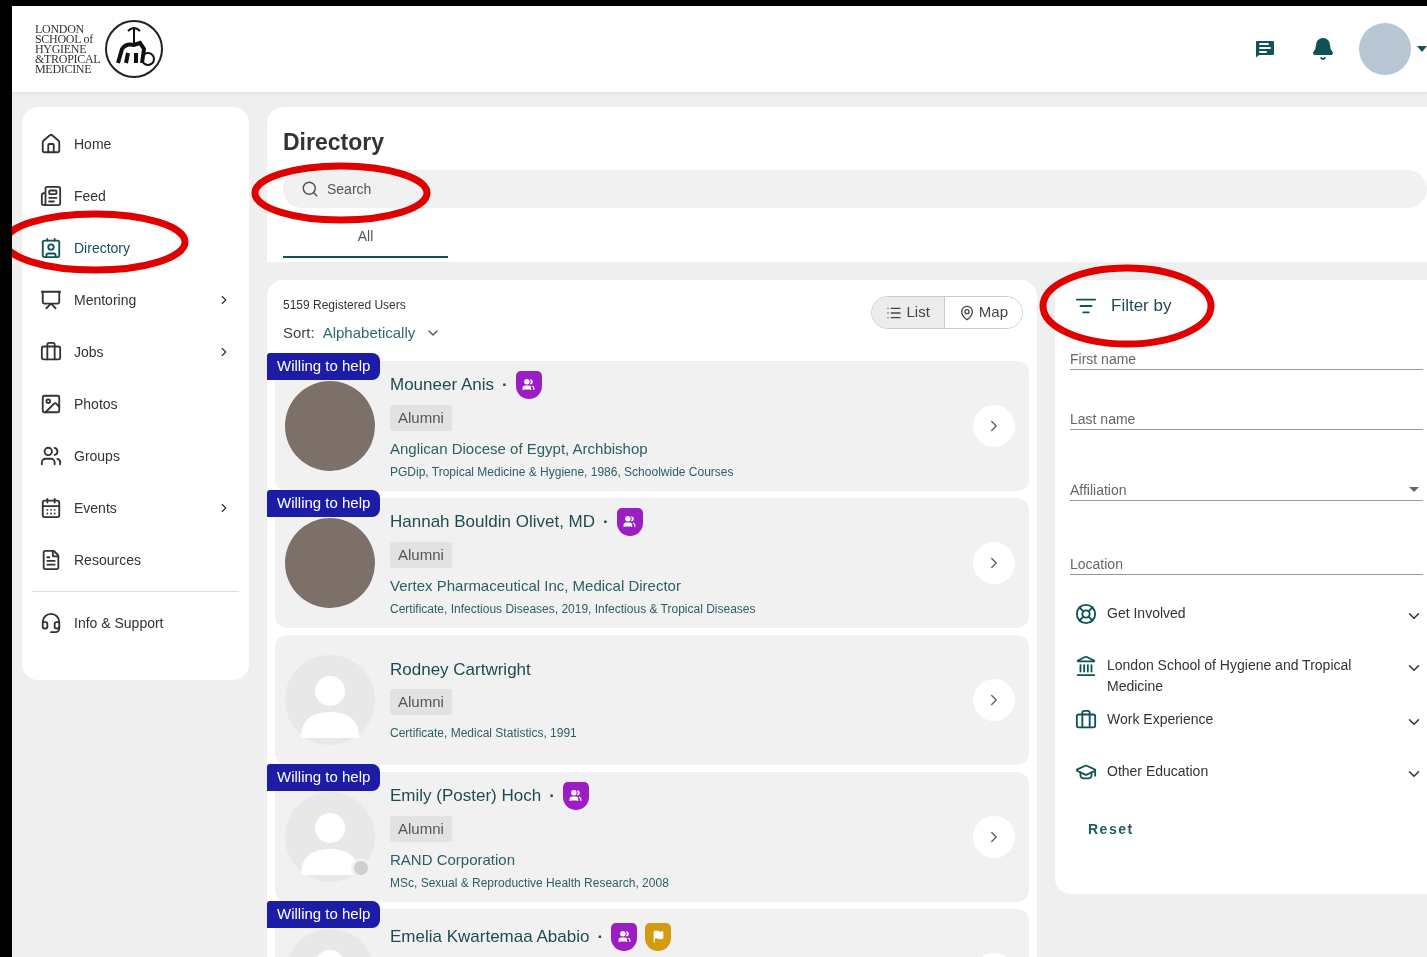 Image resolution: width=1427 pixels, height=957 pixels. What do you see at coordinates (529, 883) in the screenshot?
I see `education-text: MSc, Sexual & Reproductive Health Research, 2008` at bounding box center [529, 883].